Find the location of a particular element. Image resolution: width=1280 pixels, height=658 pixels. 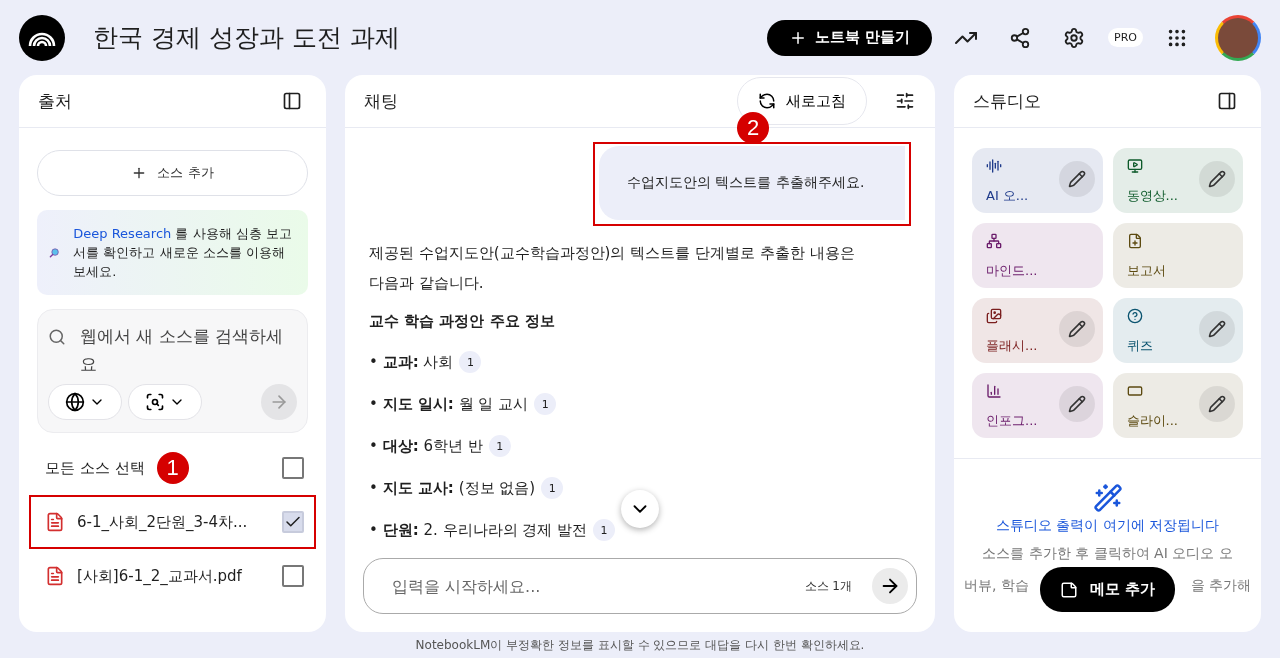

audio-icon is located at coordinates (994, 166).